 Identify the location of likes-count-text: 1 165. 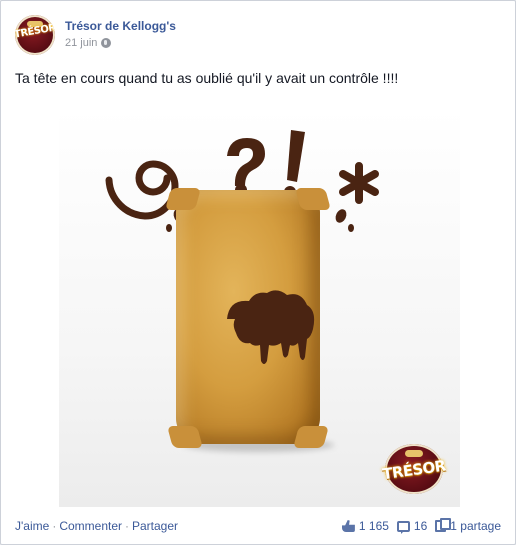
(373, 526).